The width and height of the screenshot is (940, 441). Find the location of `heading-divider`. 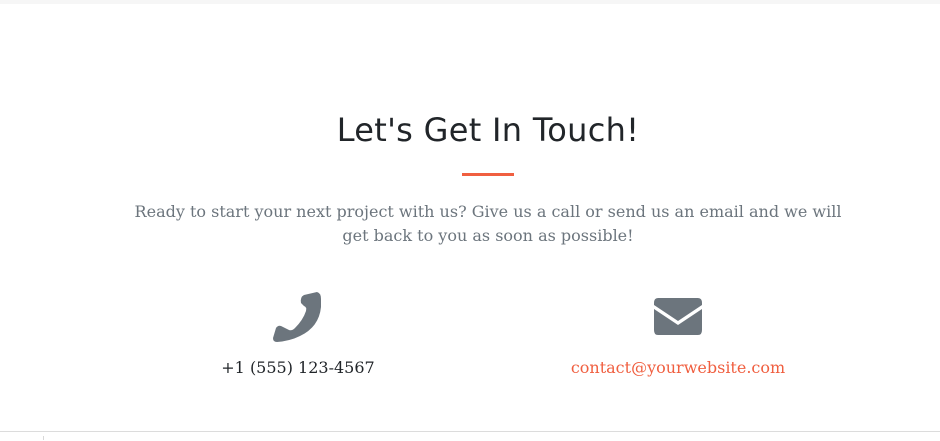

heading-divider is located at coordinates (488, 174).